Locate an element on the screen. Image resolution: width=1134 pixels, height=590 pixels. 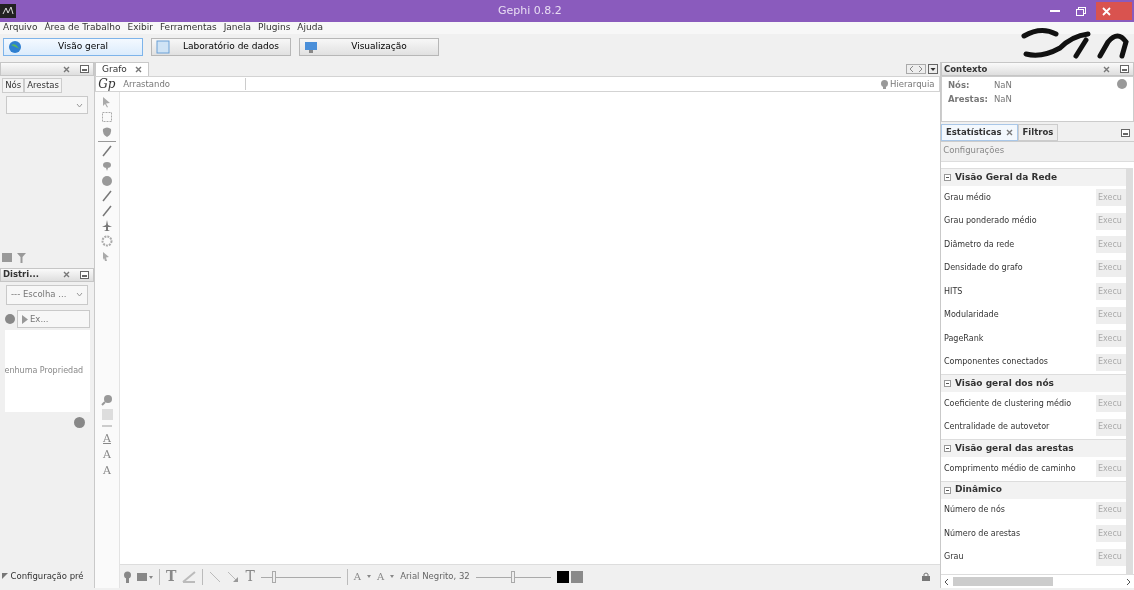
menu-item: Área de Trabalho is located at coordinates (82, 28).